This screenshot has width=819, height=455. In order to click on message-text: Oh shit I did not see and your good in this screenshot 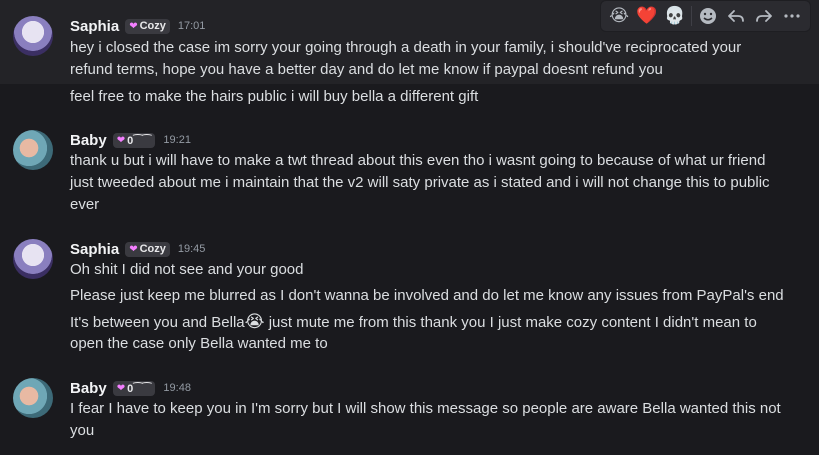, I will do `click(187, 269)`.